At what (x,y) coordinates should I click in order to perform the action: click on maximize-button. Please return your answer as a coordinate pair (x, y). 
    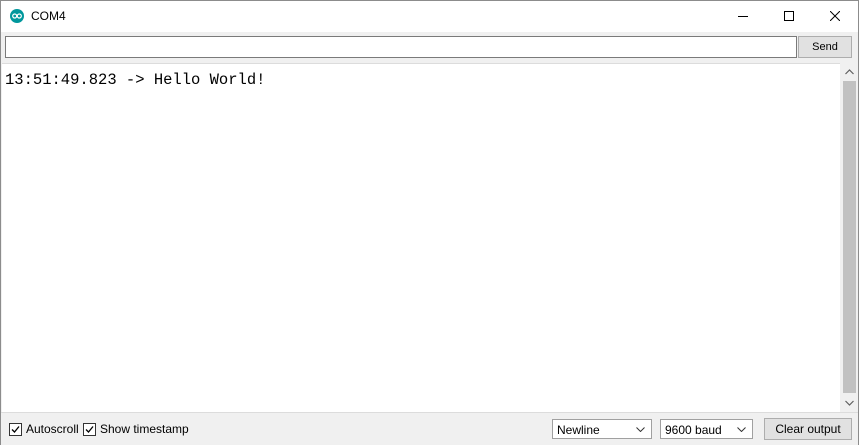
    Looking at the image, I should click on (789, 16).